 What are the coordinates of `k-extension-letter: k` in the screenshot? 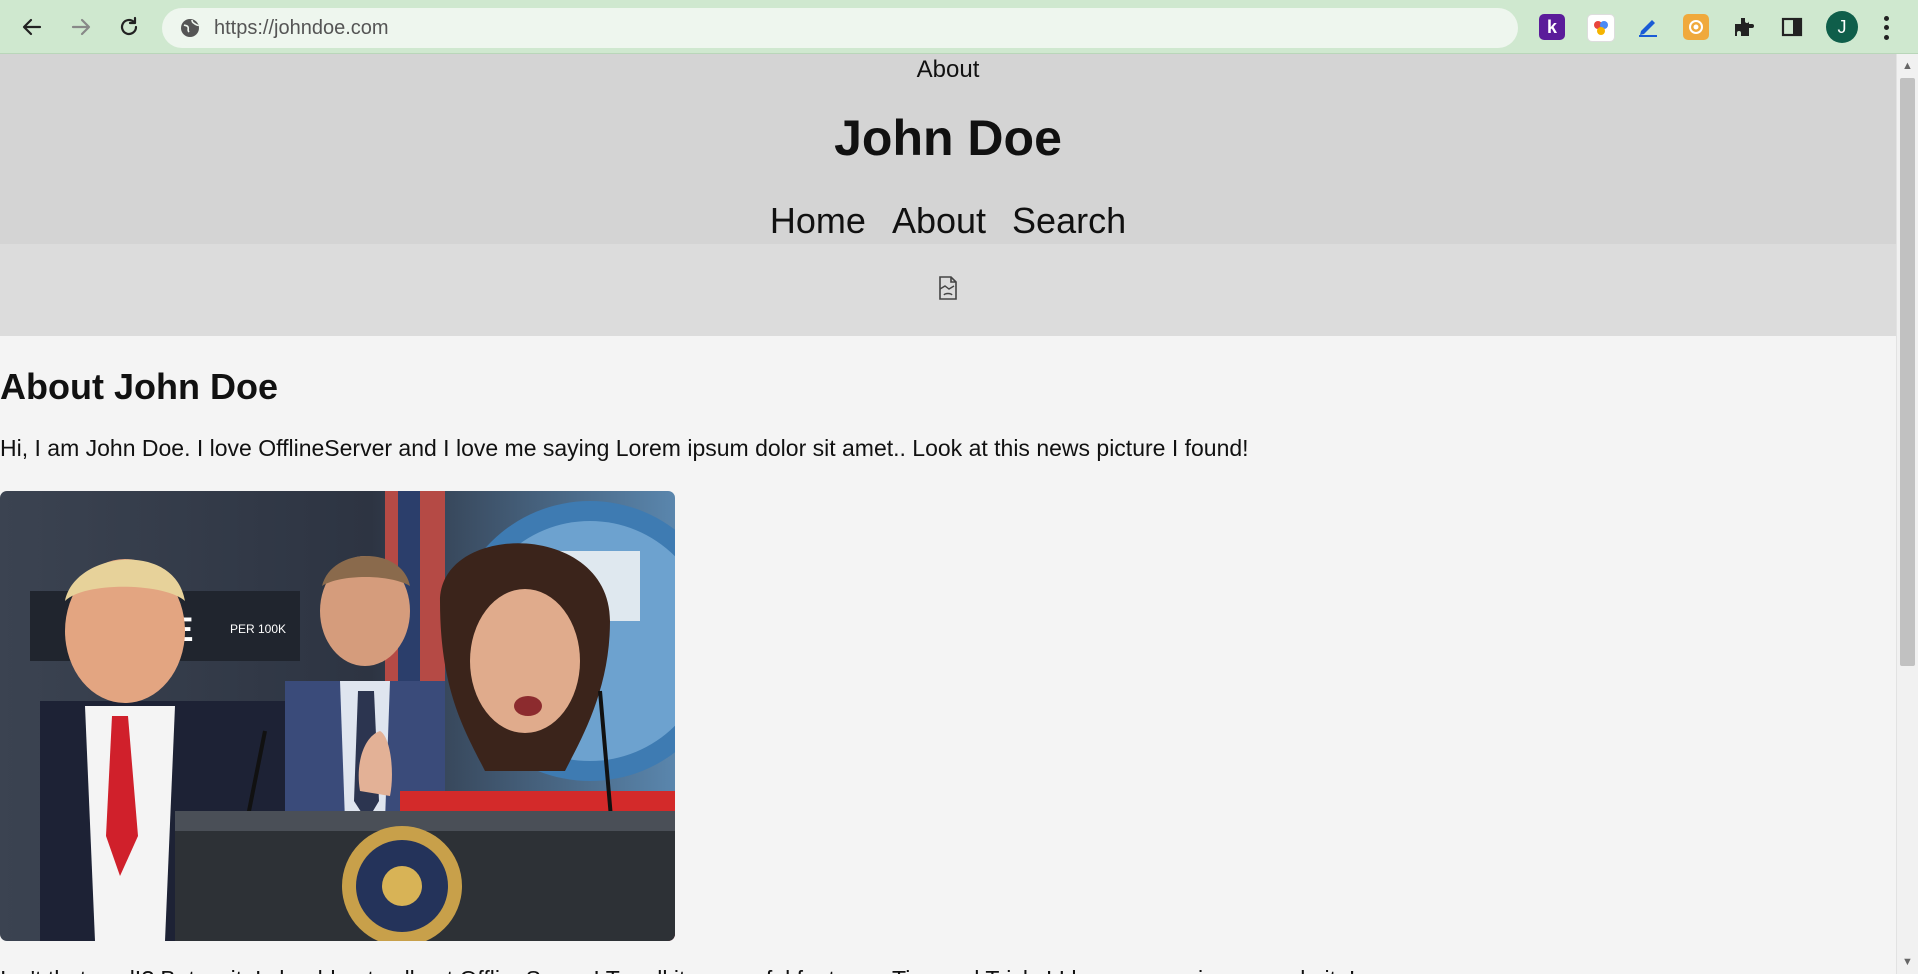 It's located at (1551, 26).